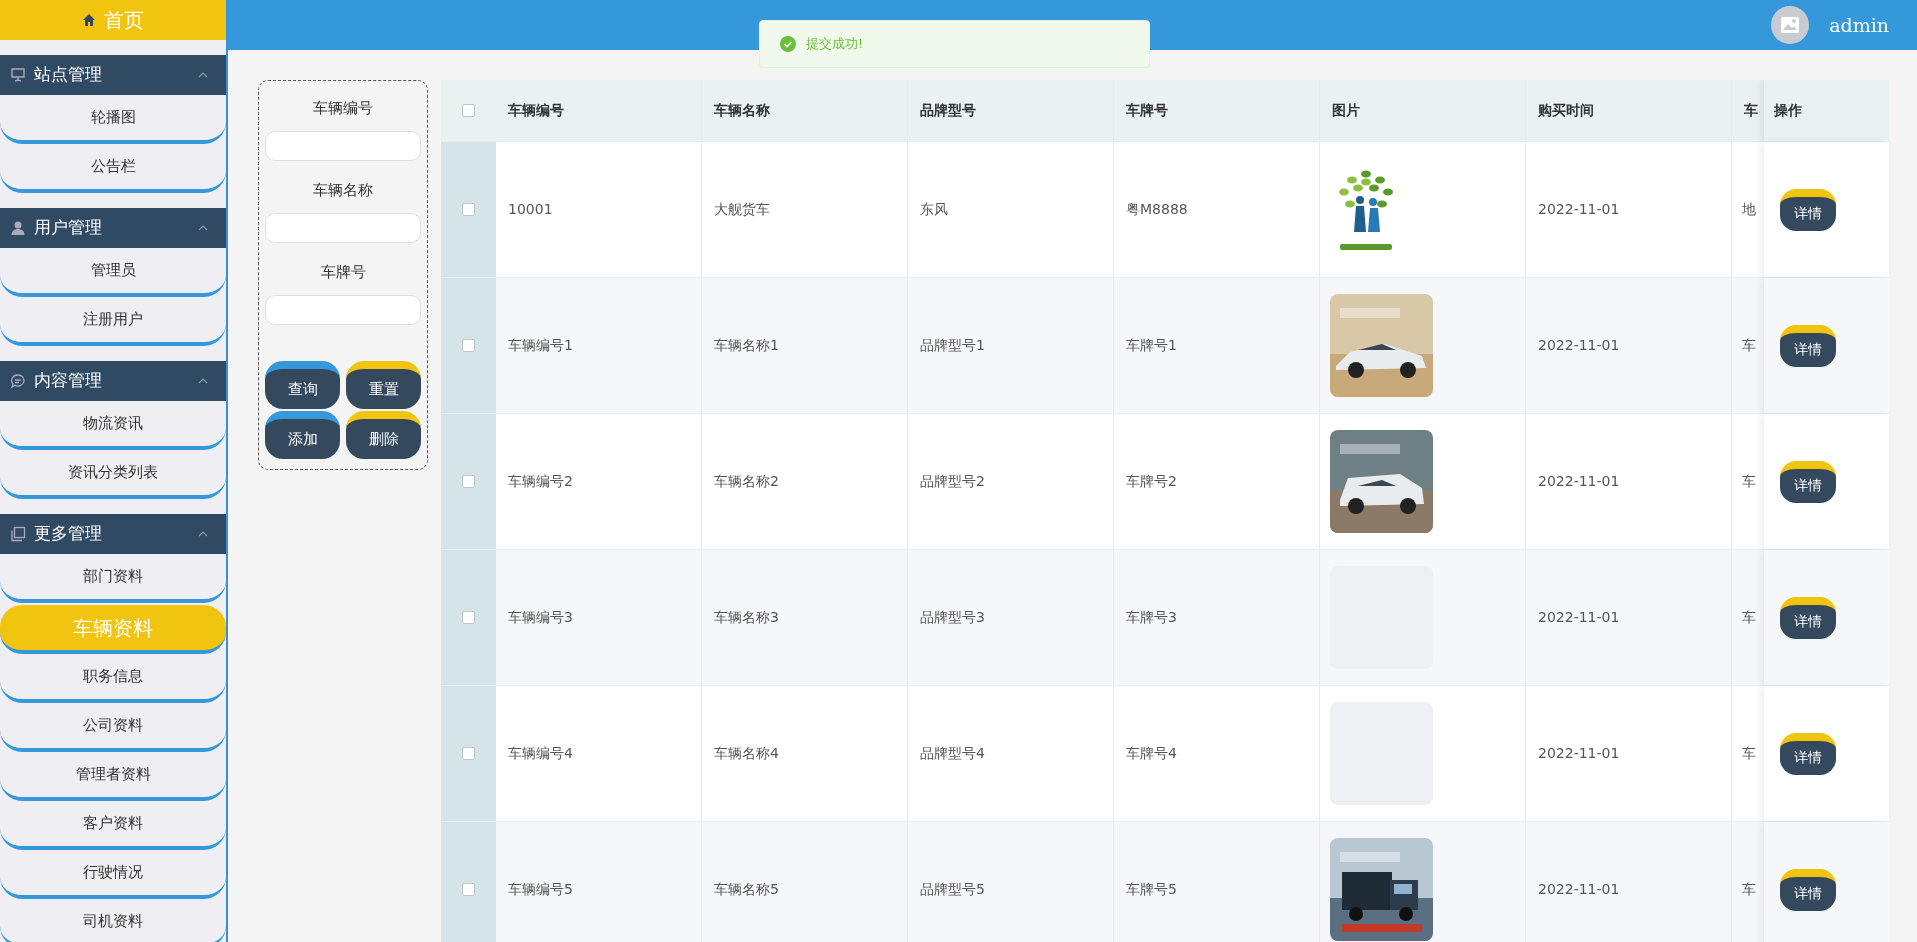 The width and height of the screenshot is (1917, 942). I want to click on table-cell: 车辆名称4, so click(805, 753).